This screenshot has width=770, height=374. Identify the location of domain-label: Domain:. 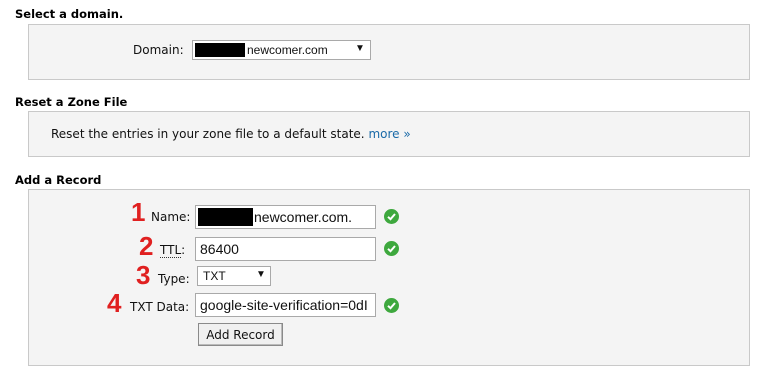
(158, 50).